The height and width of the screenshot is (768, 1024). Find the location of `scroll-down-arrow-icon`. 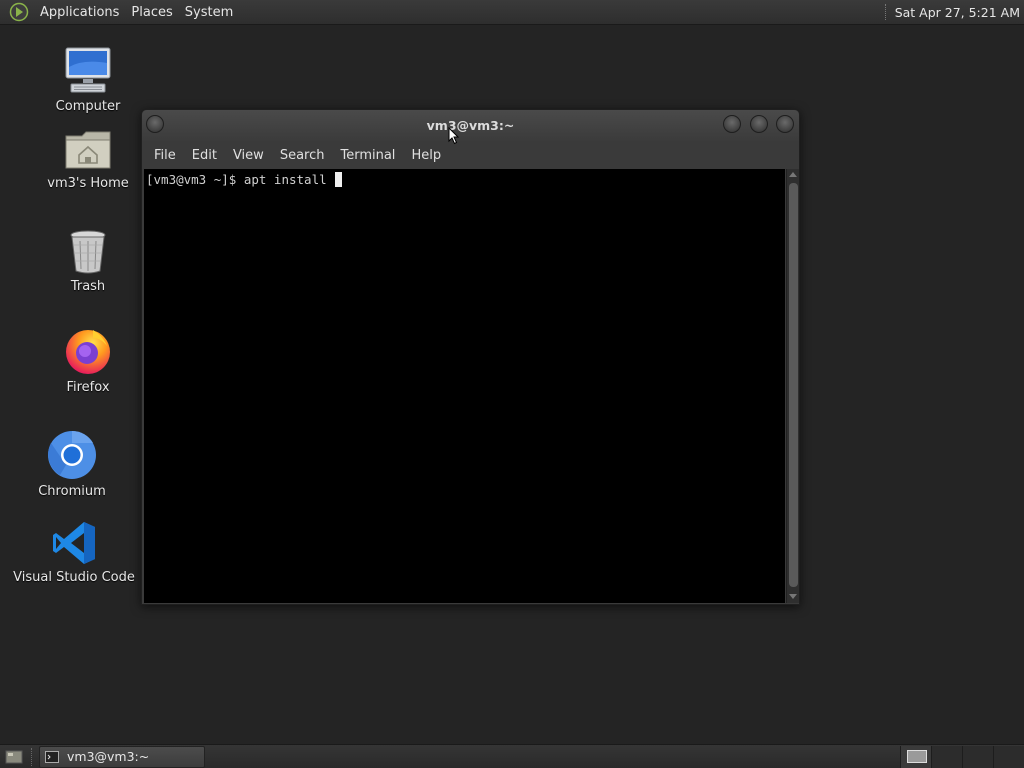

scroll-down-arrow-icon is located at coordinates (793, 596).